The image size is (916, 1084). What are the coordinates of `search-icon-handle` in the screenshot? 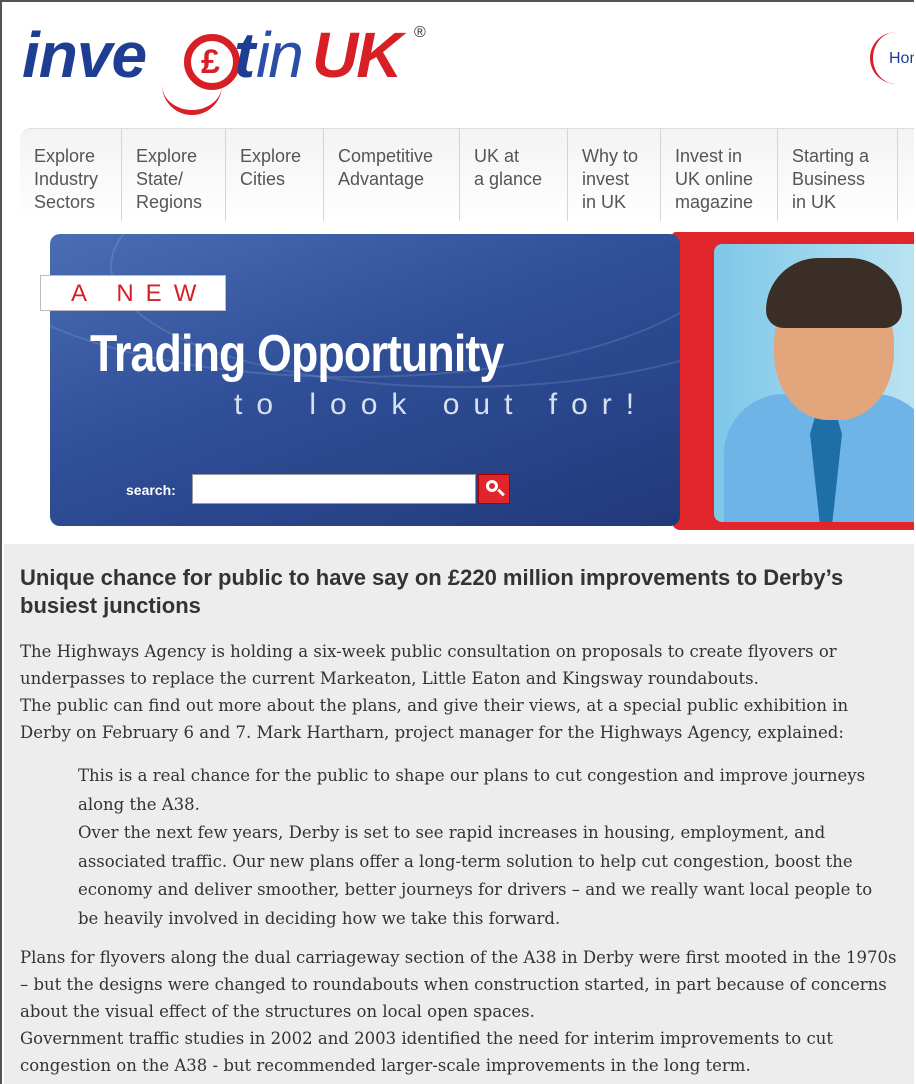 It's located at (501, 492).